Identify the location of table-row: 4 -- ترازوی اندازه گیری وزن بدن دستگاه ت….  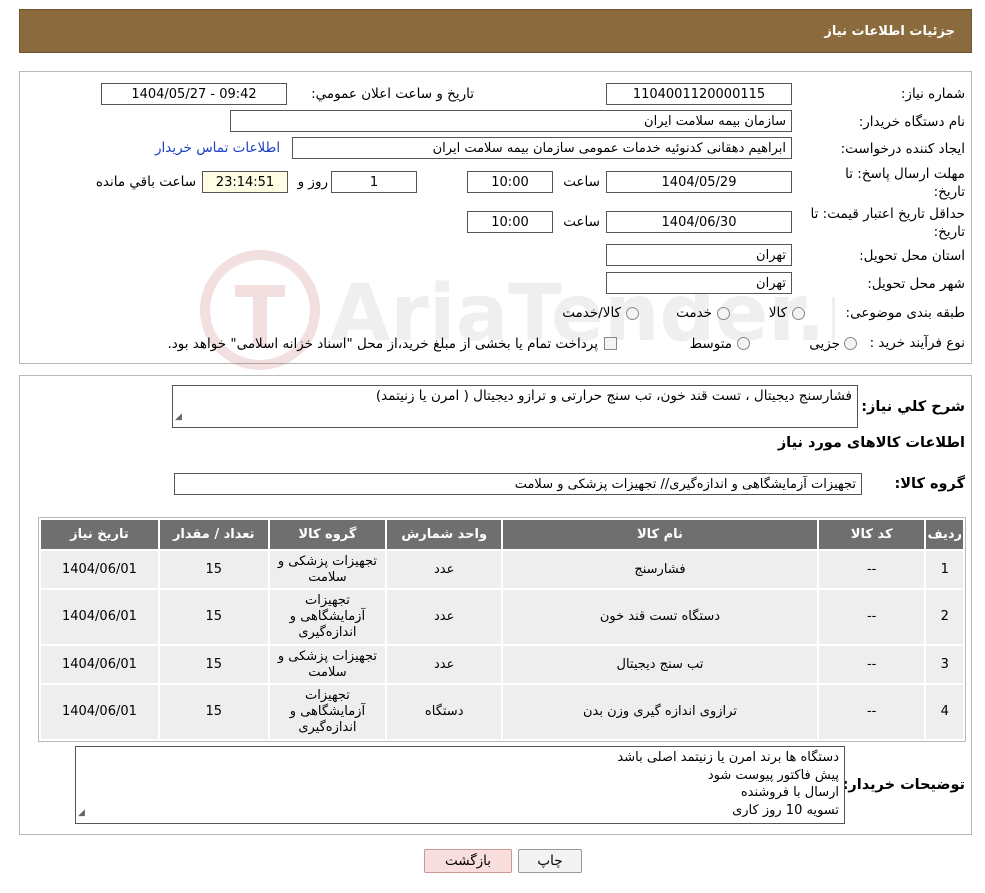
(502, 712).